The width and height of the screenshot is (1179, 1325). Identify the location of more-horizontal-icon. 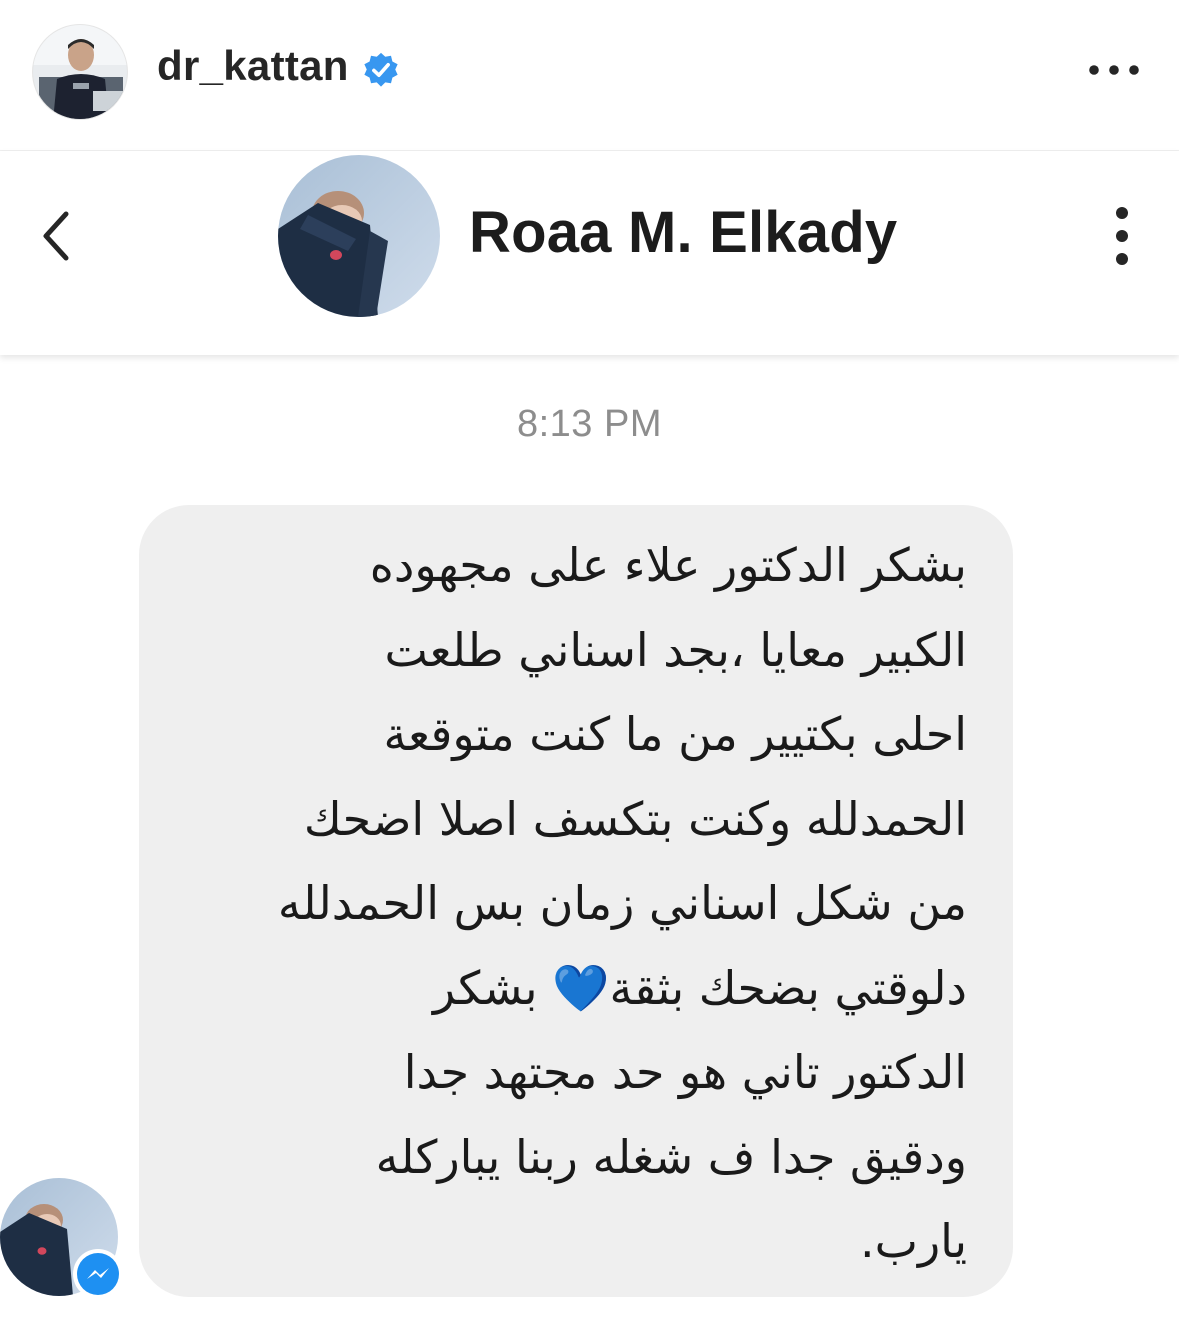
(1114, 70).